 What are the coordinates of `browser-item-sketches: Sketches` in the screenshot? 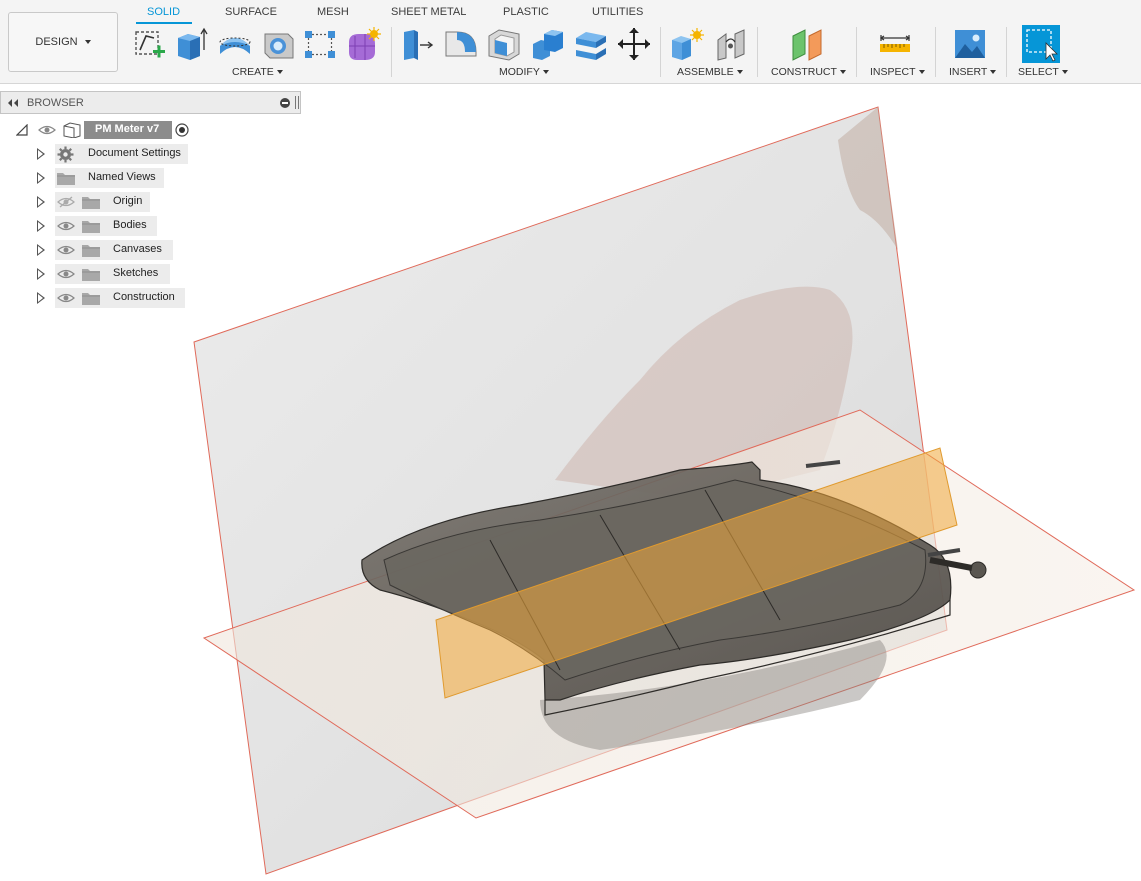 It's located at (150, 274).